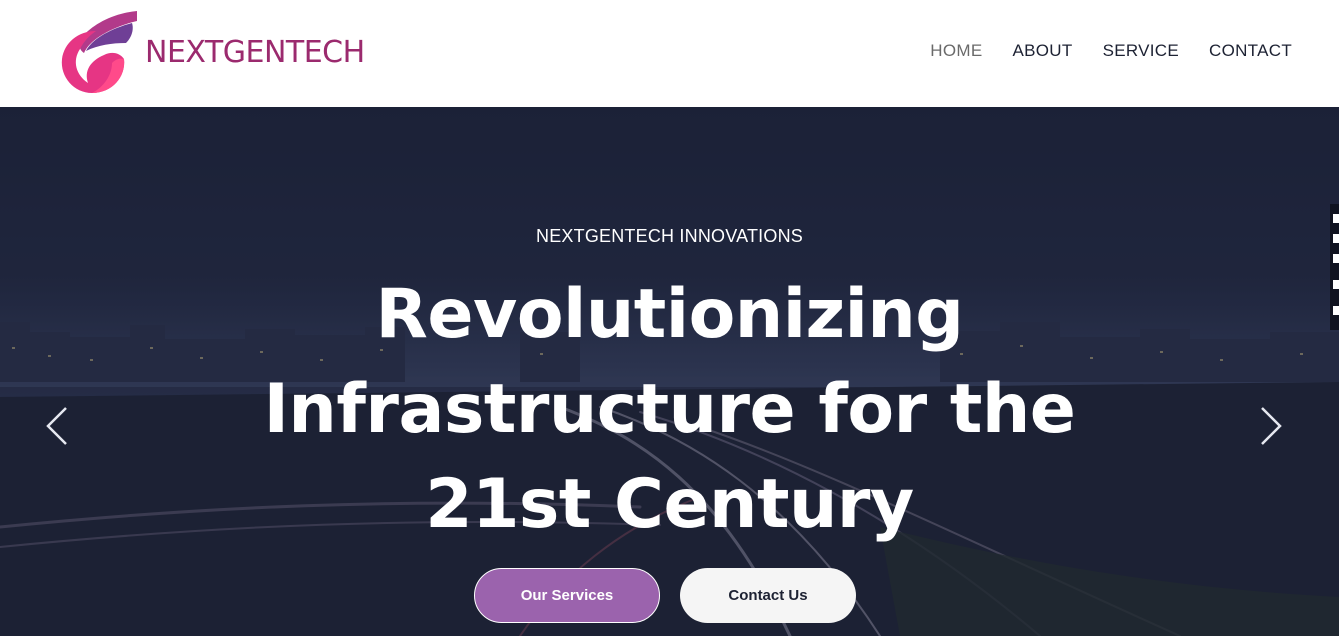  I want to click on side-toolbar, so click(1334, 267).